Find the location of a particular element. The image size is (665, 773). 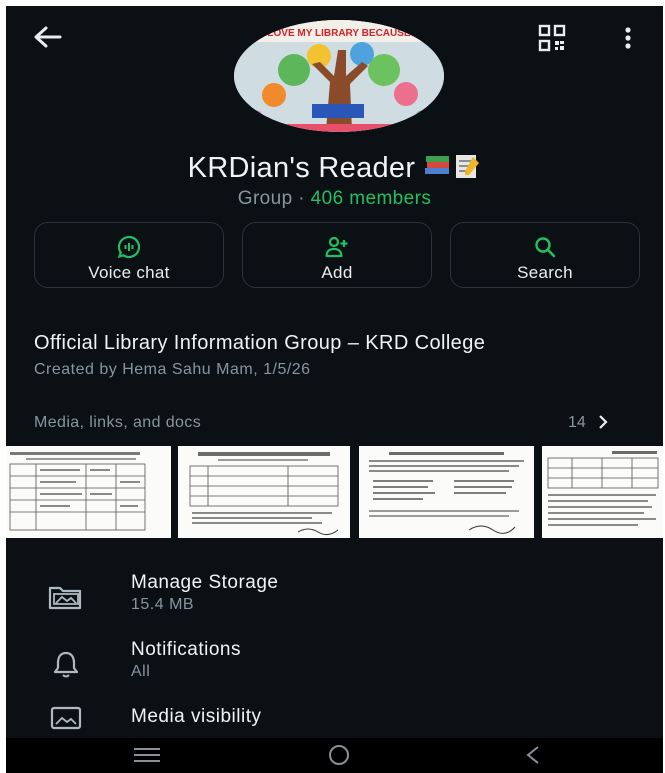

qr-code-icon is located at coordinates (552, 38).